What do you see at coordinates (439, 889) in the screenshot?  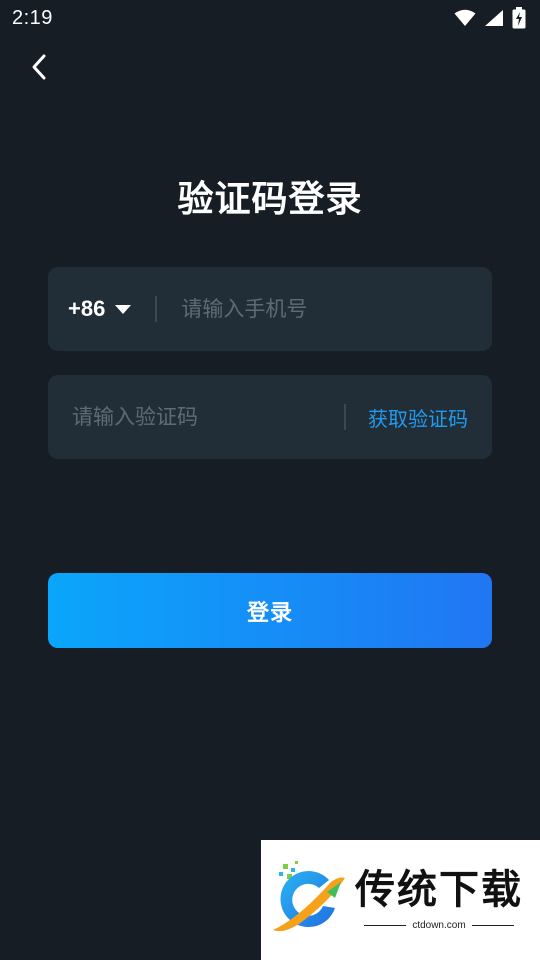 I see `watermark-name: 传统下载` at bounding box center [439, 889].